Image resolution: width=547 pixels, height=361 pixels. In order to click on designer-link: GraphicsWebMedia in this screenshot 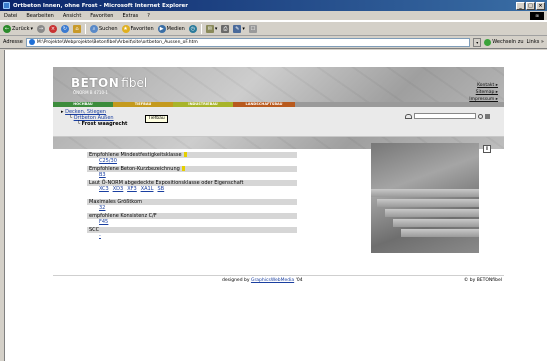, I will do `click(272, 280)`.